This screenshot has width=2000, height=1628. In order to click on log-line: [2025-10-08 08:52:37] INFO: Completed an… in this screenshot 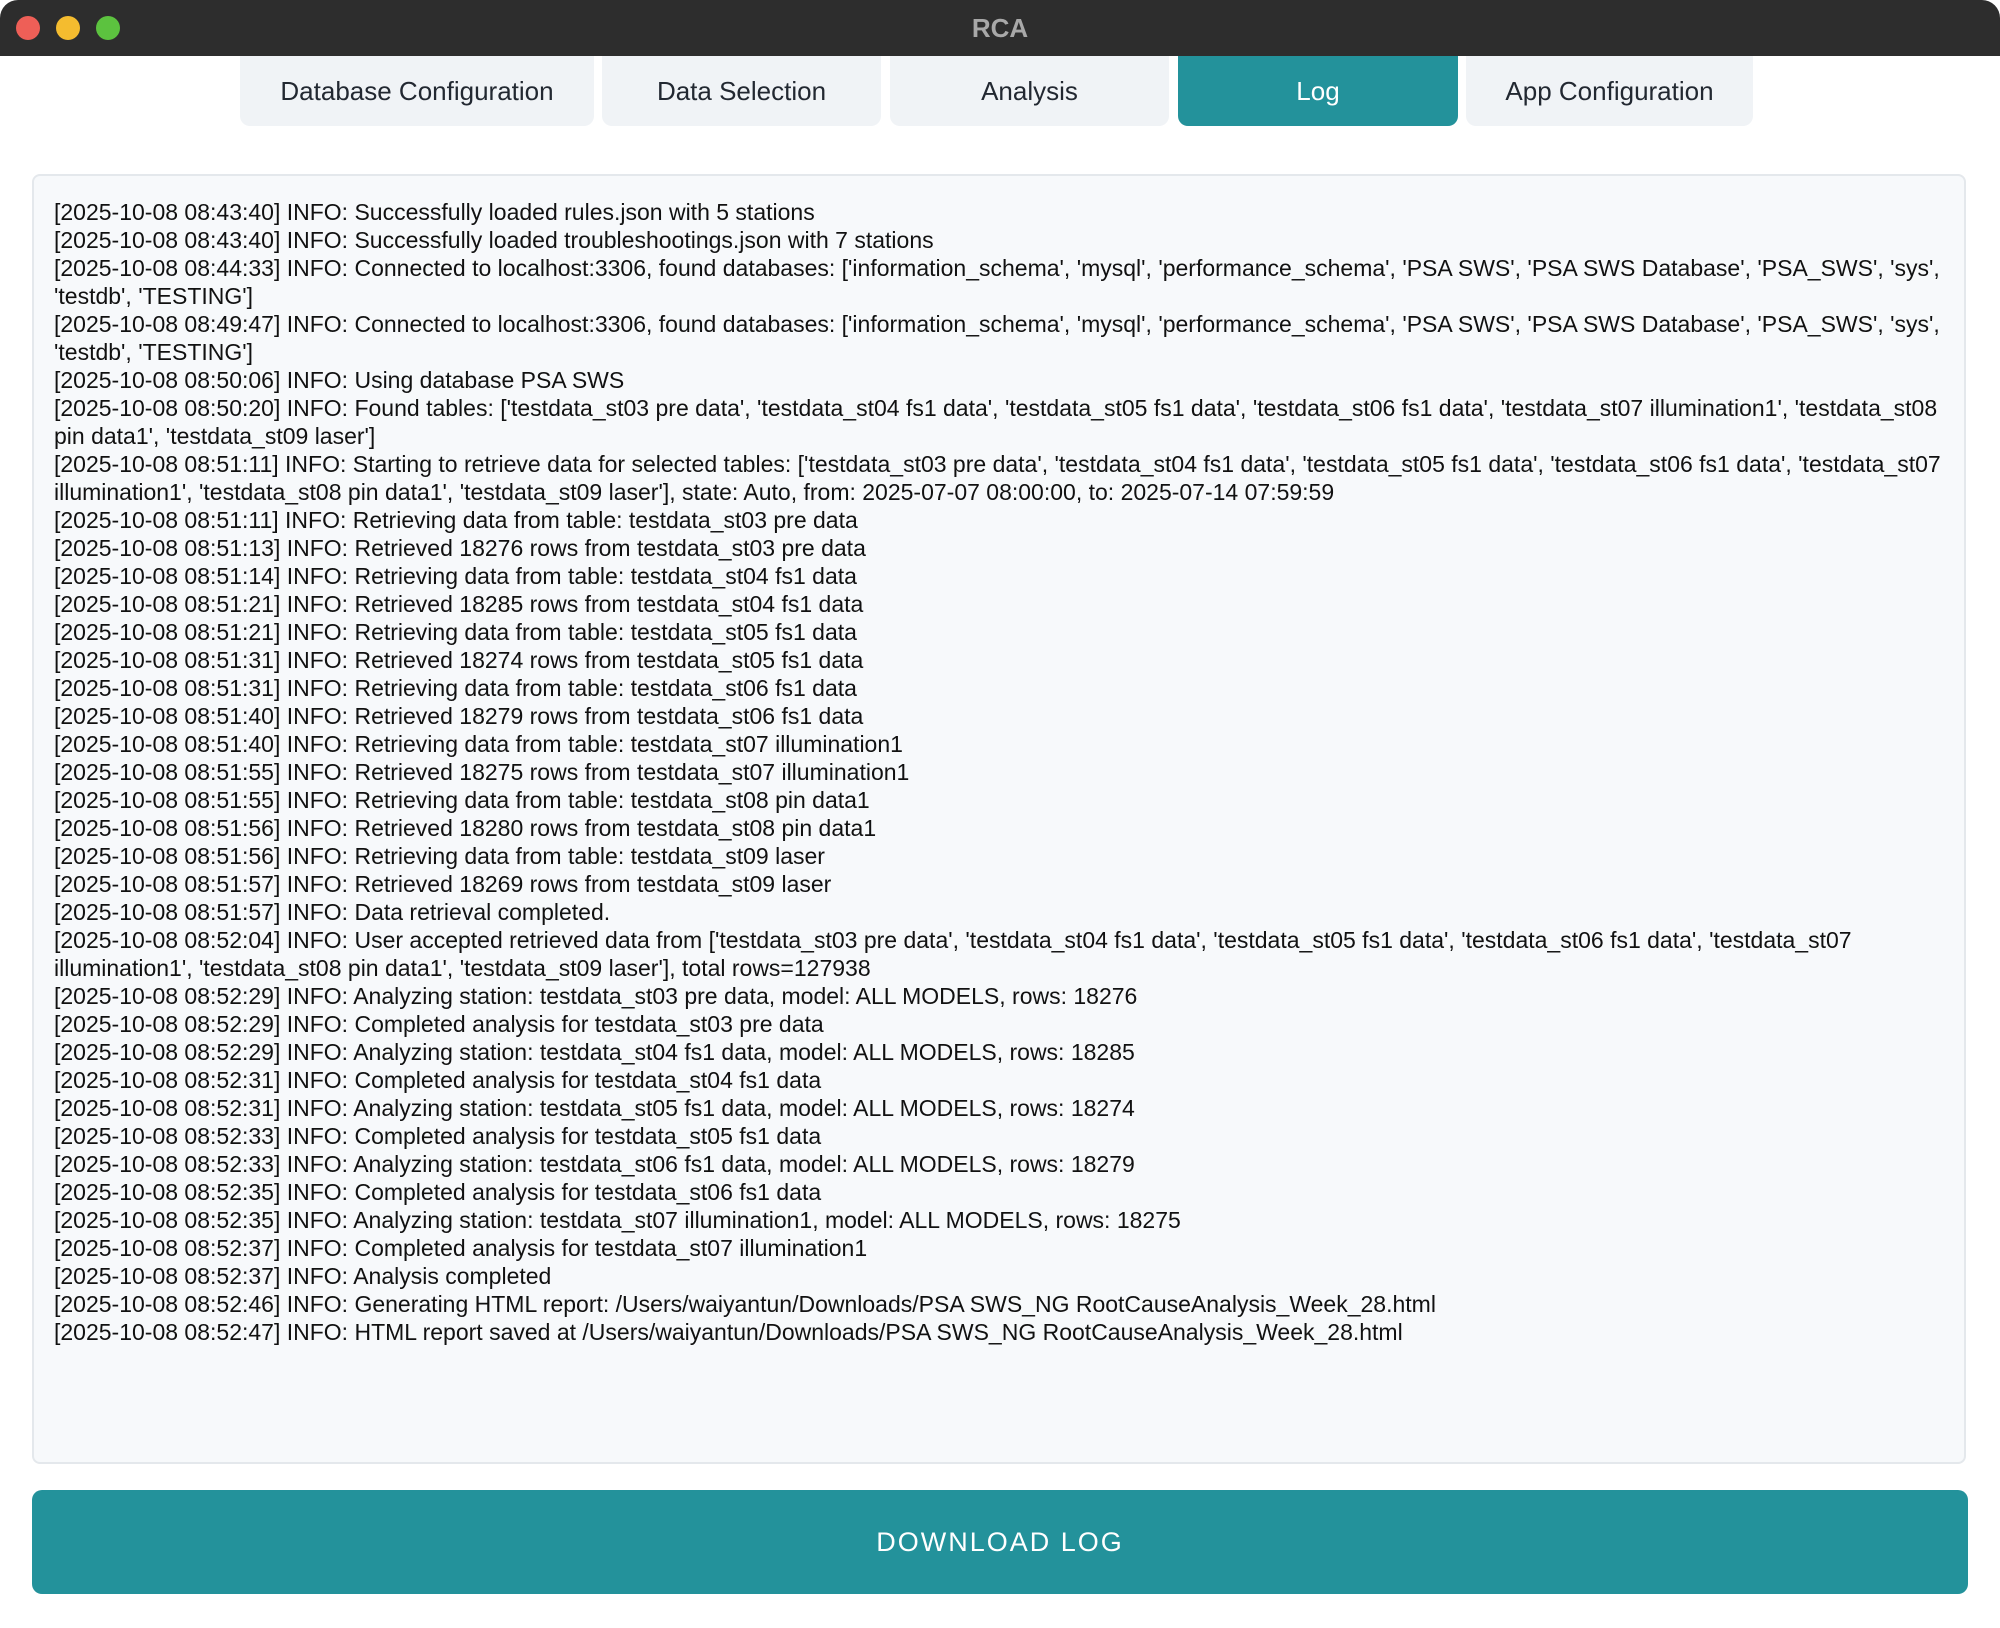, I will do `click(461, 1248)`.